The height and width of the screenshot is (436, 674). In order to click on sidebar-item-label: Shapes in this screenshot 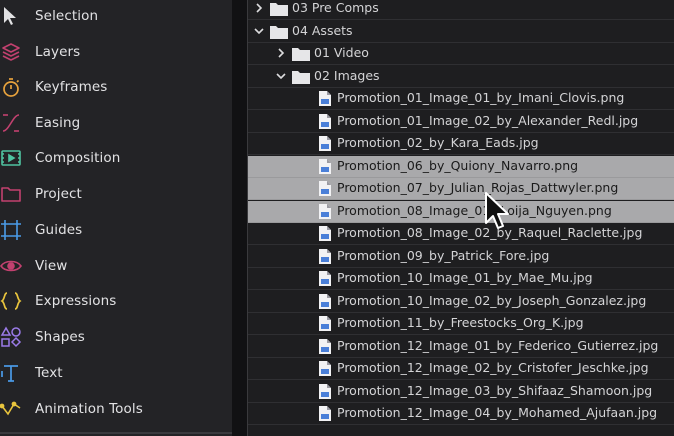, I will do `click(60, 337)`.